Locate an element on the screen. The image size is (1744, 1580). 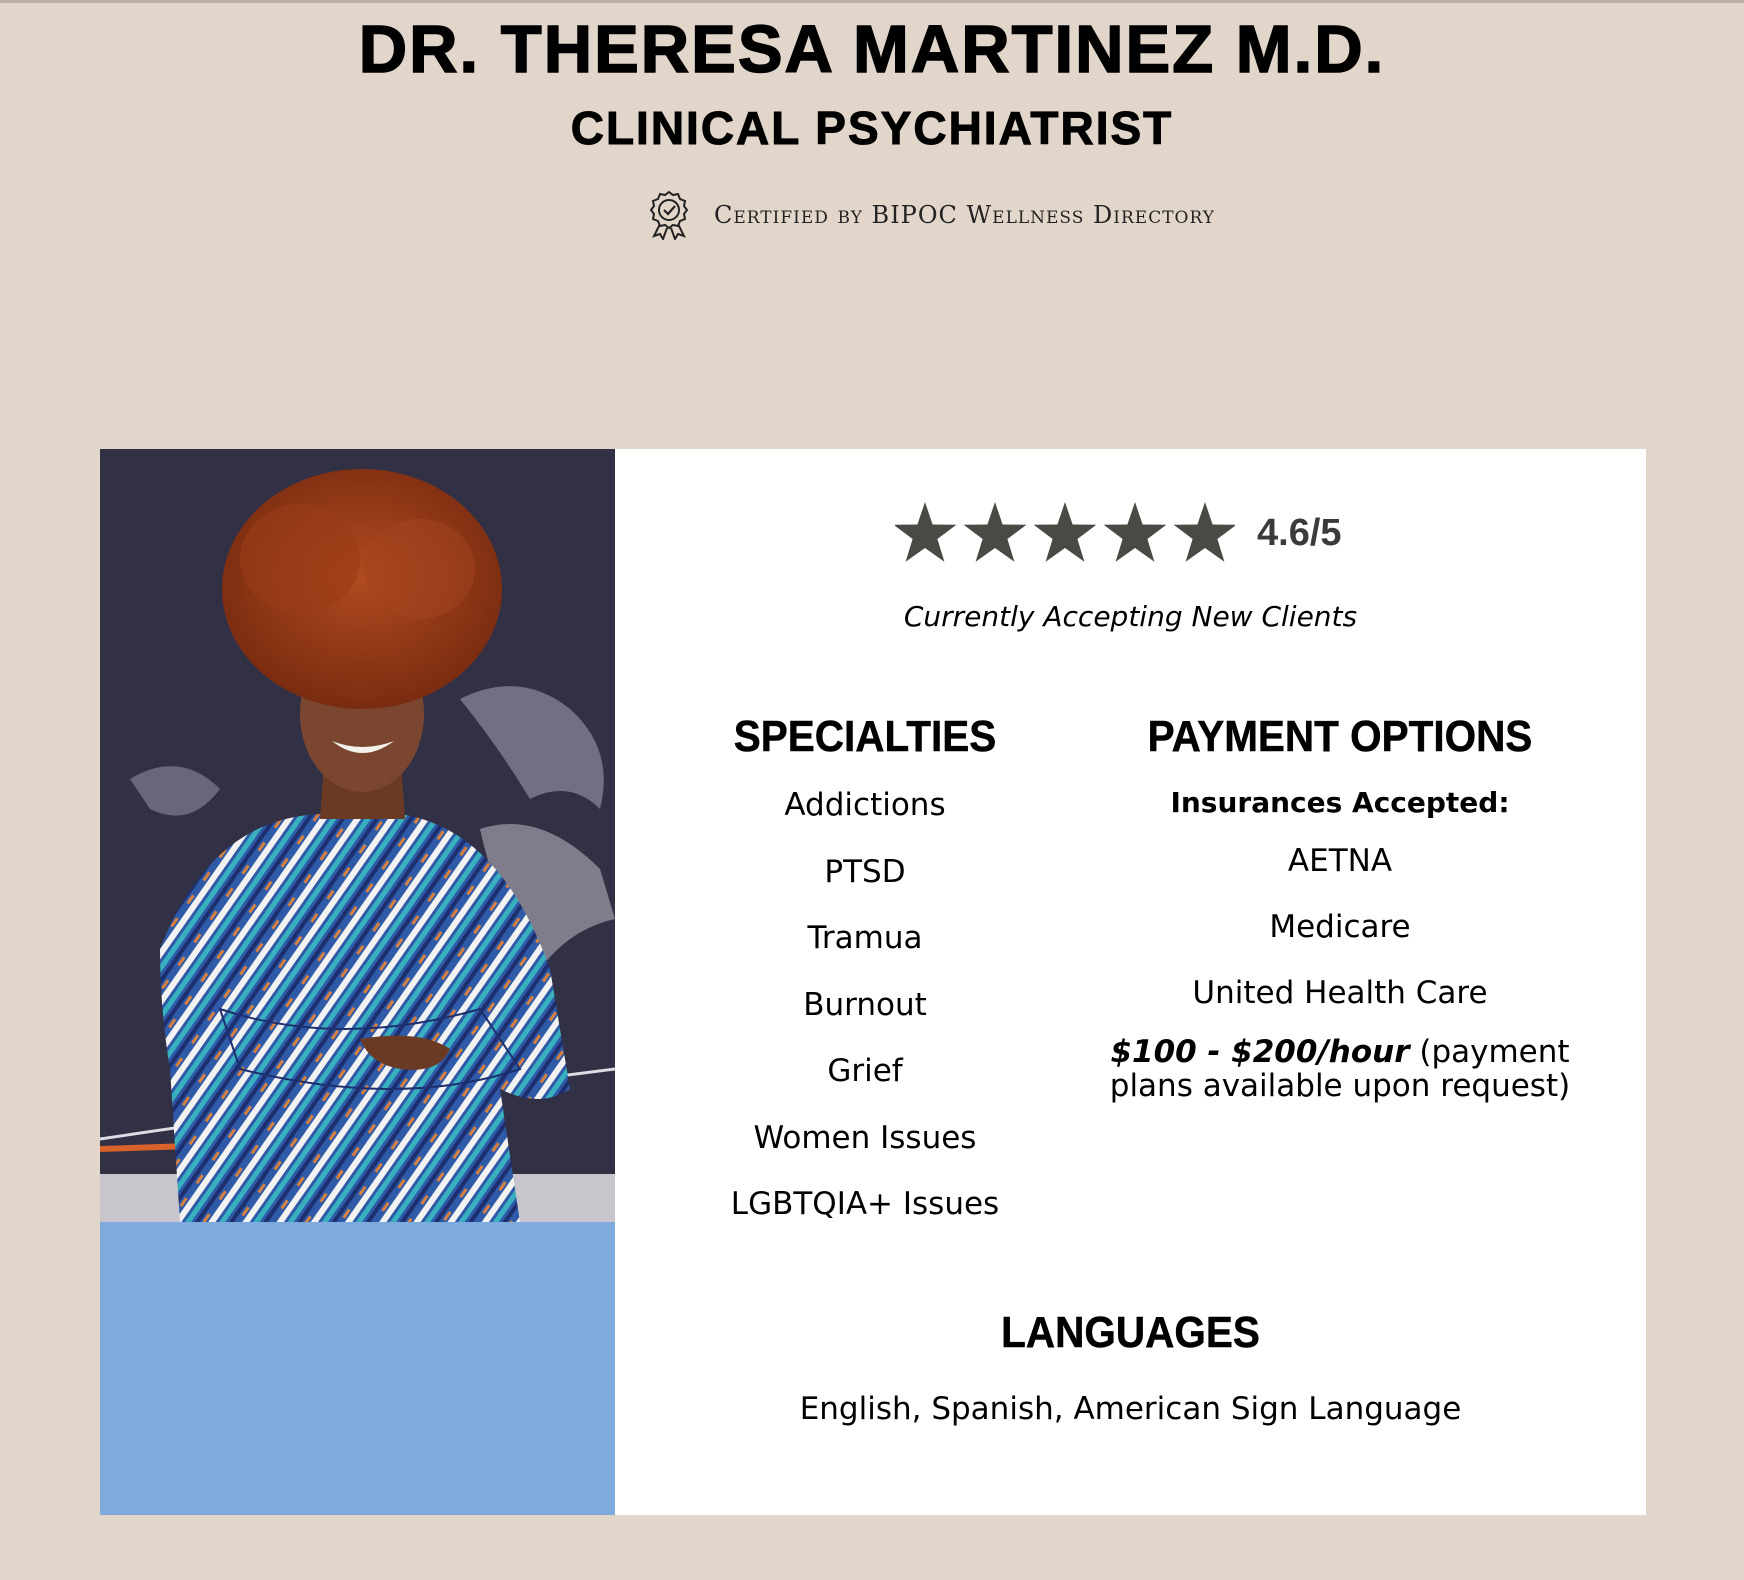
specialty-item: Women Issues is located at coordinates (865, 1137).